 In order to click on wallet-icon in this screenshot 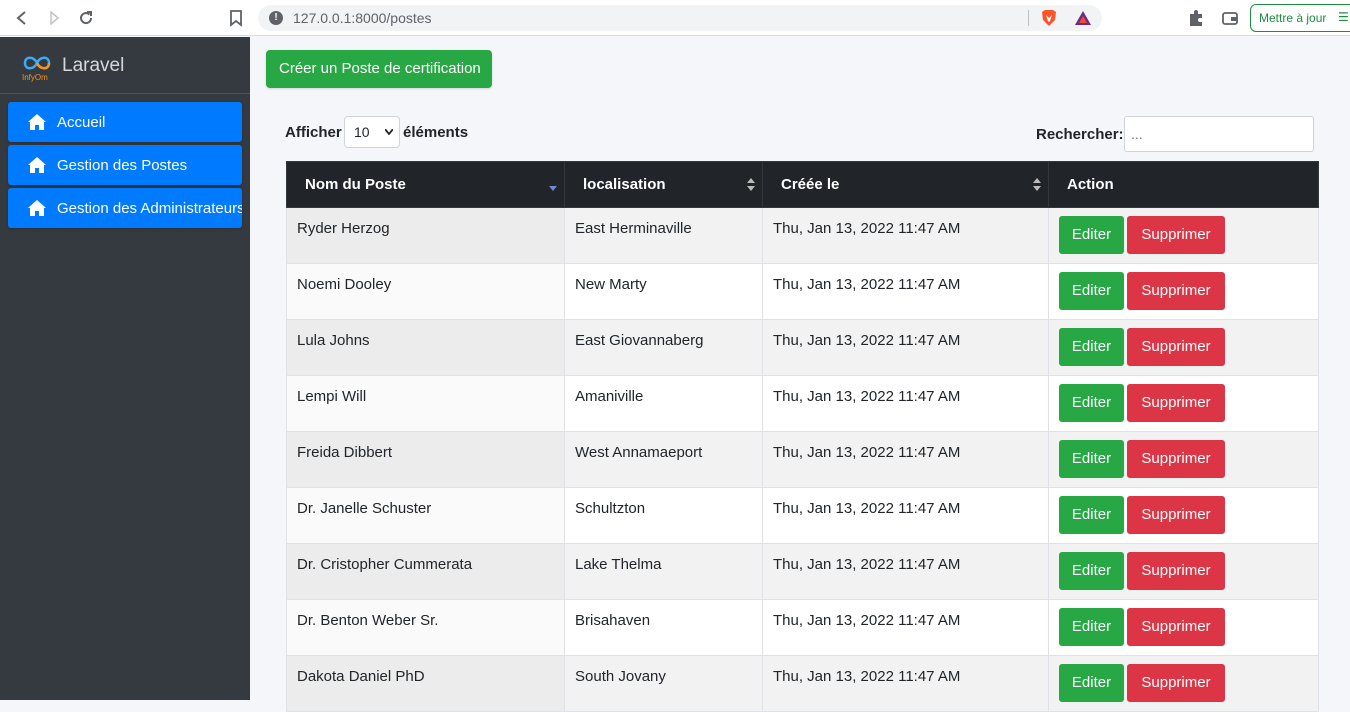, I will do `click(1230, 18)`.